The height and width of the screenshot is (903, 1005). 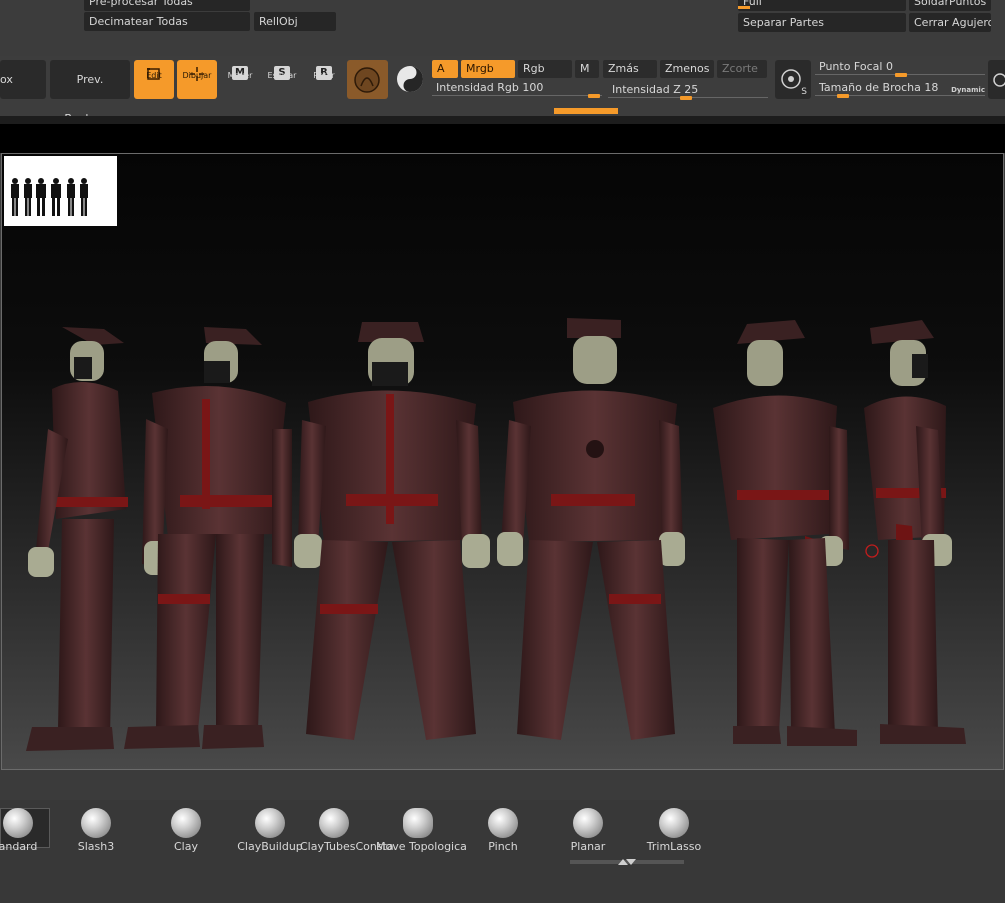 I want to click on brush-size-knob, so click(x=843, y=96).